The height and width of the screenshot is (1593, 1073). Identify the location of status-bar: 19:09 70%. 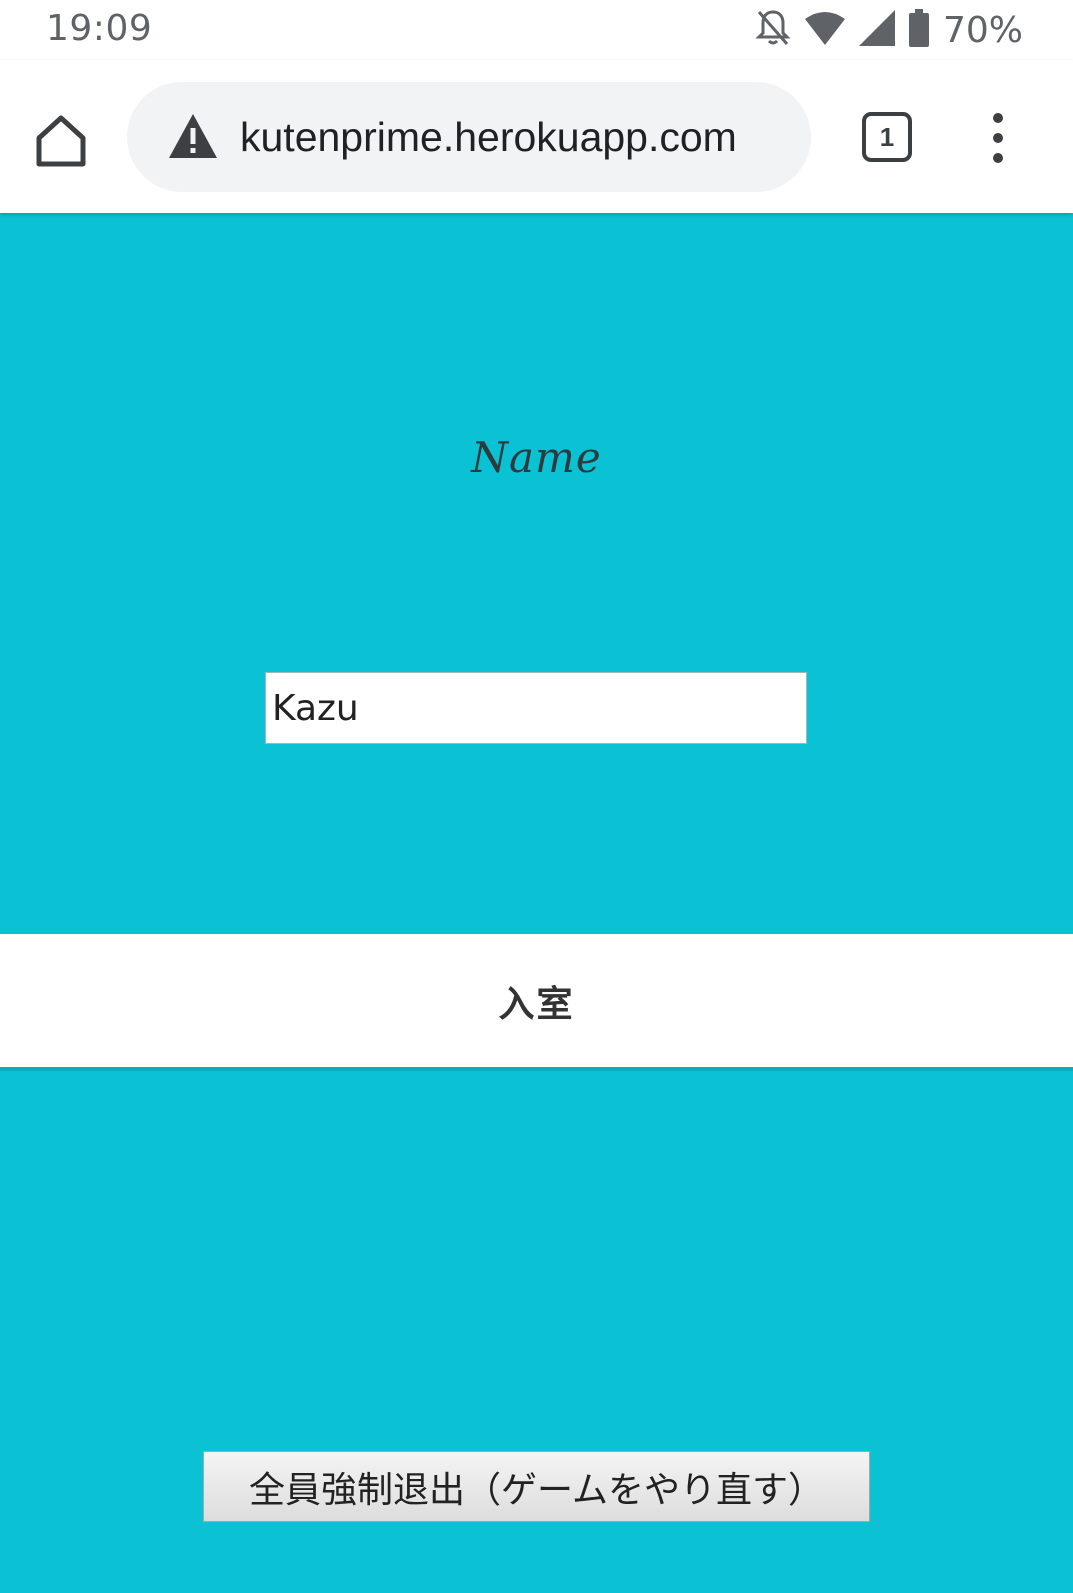
(536, 30).